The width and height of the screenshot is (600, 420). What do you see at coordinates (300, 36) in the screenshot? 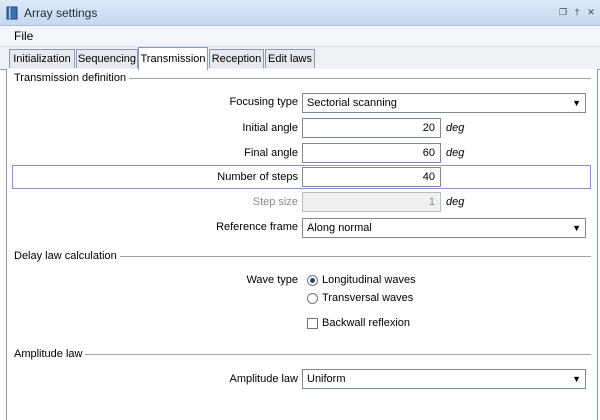
I see `menu-bar` at bounding box center [300, 36].